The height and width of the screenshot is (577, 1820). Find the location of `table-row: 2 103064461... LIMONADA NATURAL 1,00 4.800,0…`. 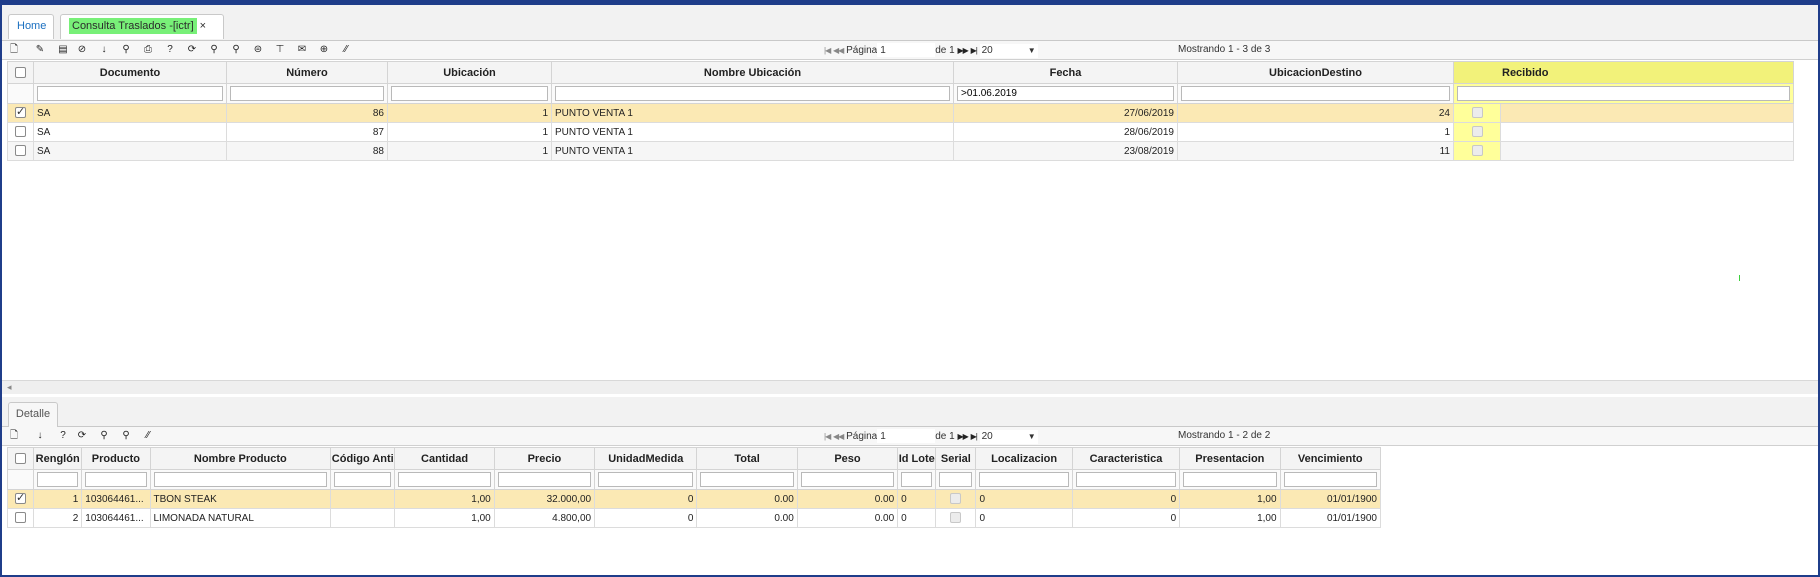

table-row: 2 103064461... LIMONADA NATURAL 1,00 4.800,0… is located at coordinates (694, 518).